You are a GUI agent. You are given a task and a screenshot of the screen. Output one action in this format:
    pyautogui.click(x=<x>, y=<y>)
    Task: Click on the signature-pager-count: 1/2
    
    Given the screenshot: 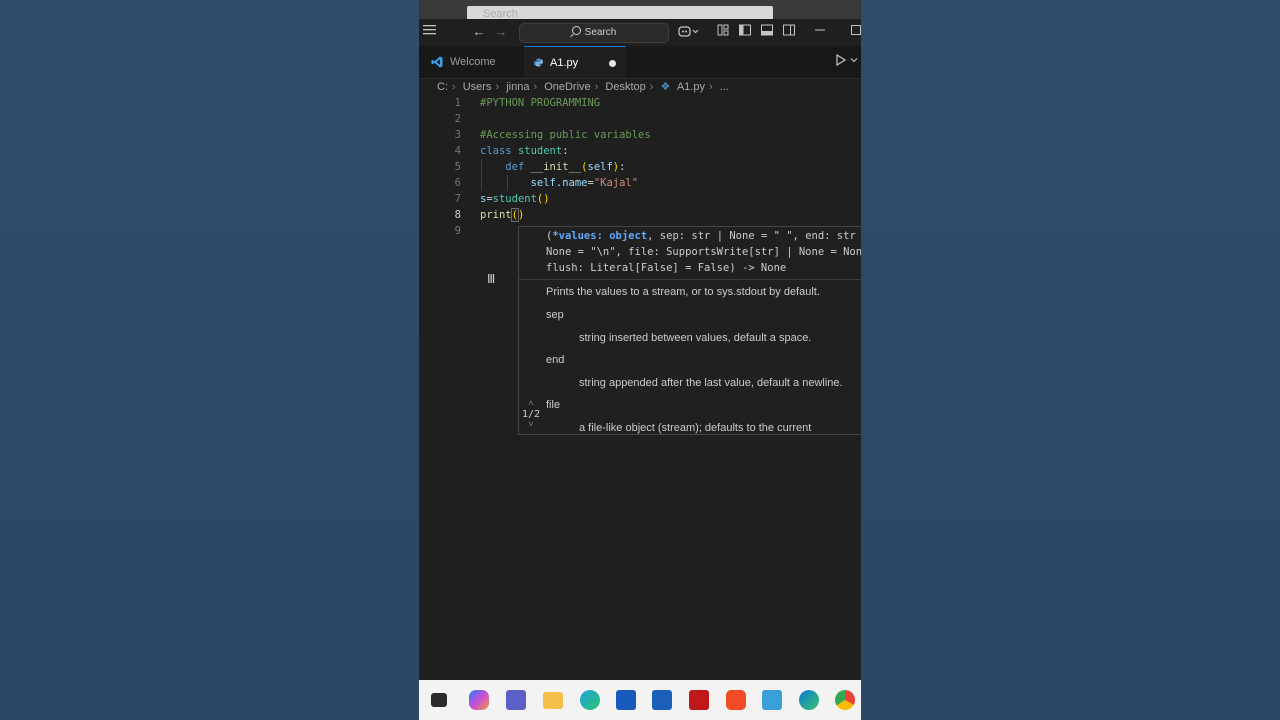 What is the action you would take?
    pyautogui.click(x=531, y=414)
    